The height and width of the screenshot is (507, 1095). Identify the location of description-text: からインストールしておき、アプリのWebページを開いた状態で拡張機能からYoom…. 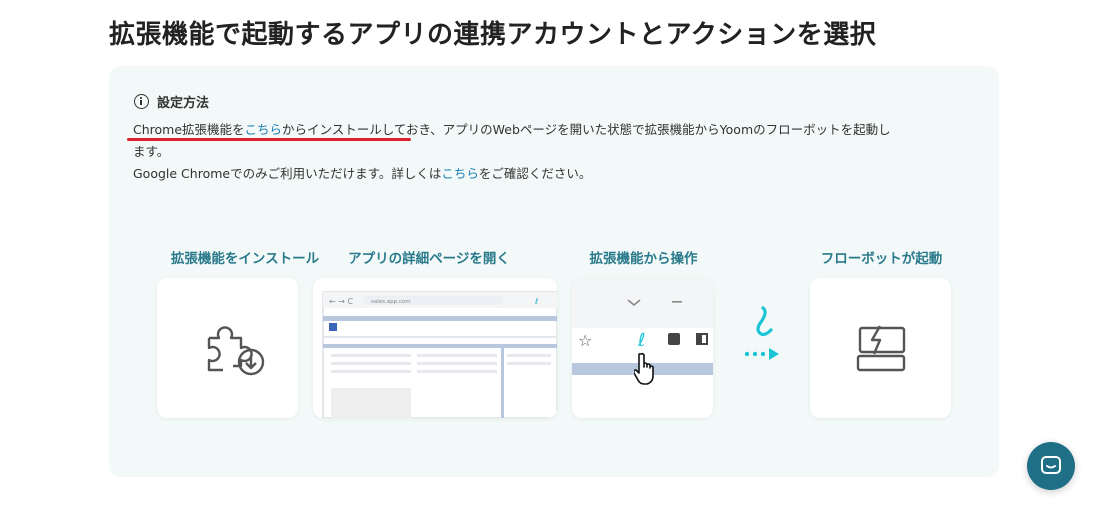
(586, 129).